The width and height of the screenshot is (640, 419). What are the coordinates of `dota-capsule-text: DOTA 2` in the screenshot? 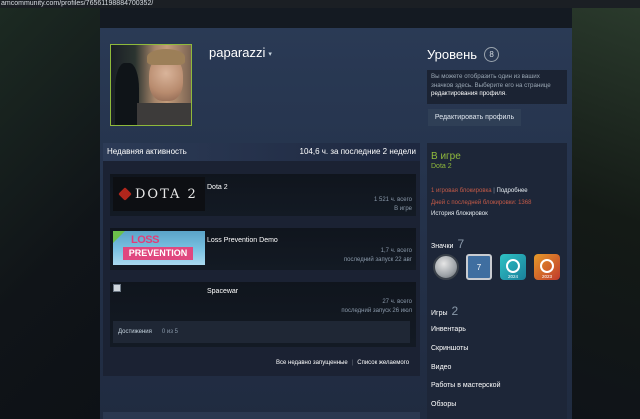 It's located at (166, 194).